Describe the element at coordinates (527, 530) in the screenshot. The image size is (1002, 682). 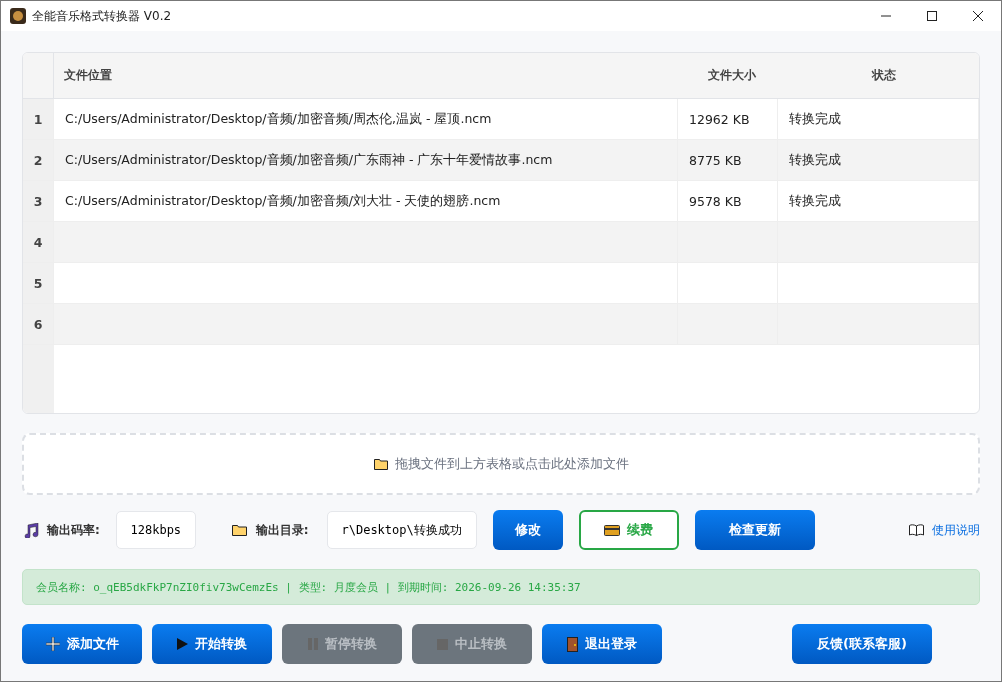
I see `toolbar-button: 修改` at that location.